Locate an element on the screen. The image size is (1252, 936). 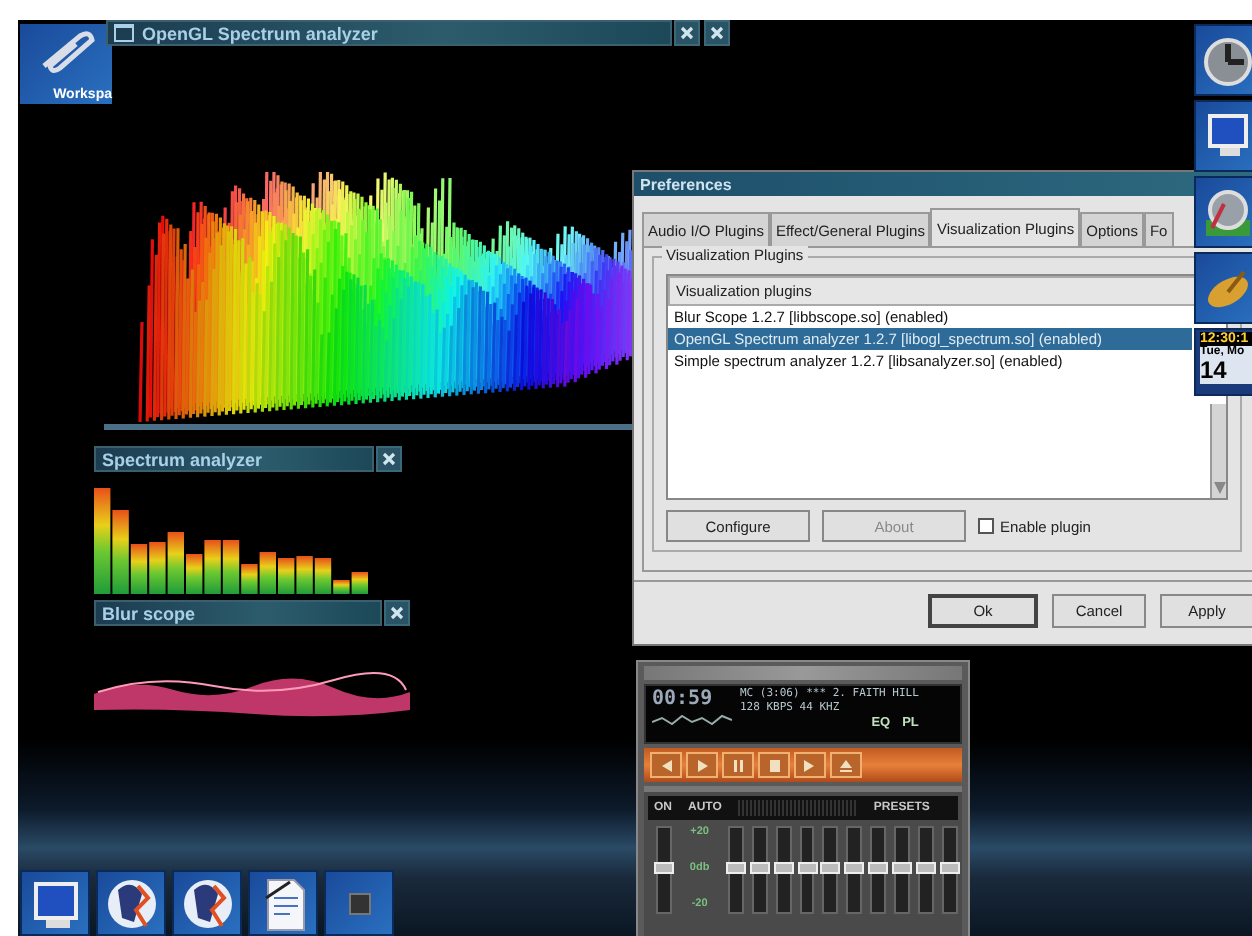
equalizer-graph-drawing is located at coordinates (797, 808).